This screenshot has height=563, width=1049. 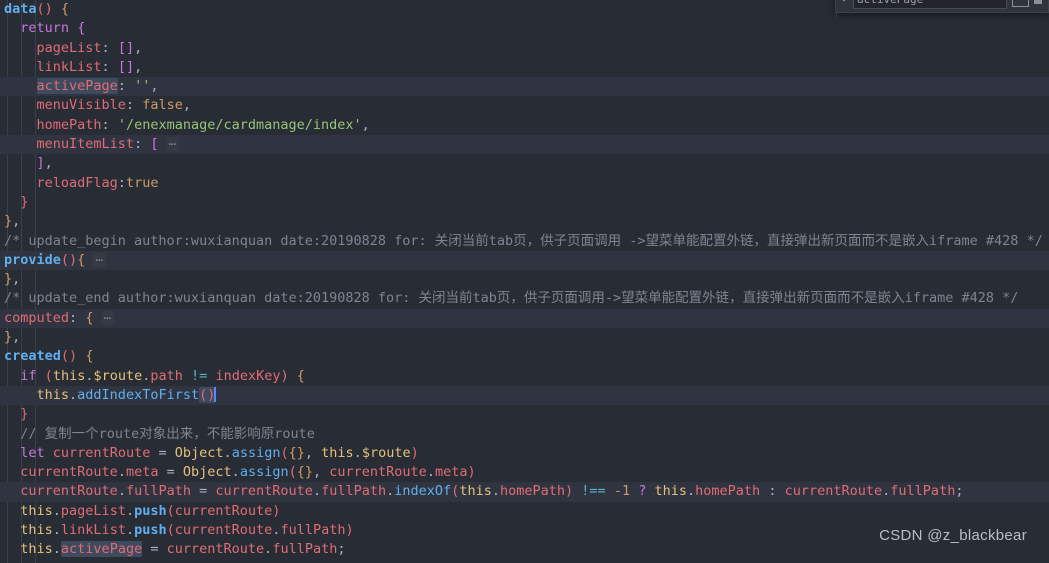 I want to click on code-line: menuVisible: false,, so click(x=524, y=105).